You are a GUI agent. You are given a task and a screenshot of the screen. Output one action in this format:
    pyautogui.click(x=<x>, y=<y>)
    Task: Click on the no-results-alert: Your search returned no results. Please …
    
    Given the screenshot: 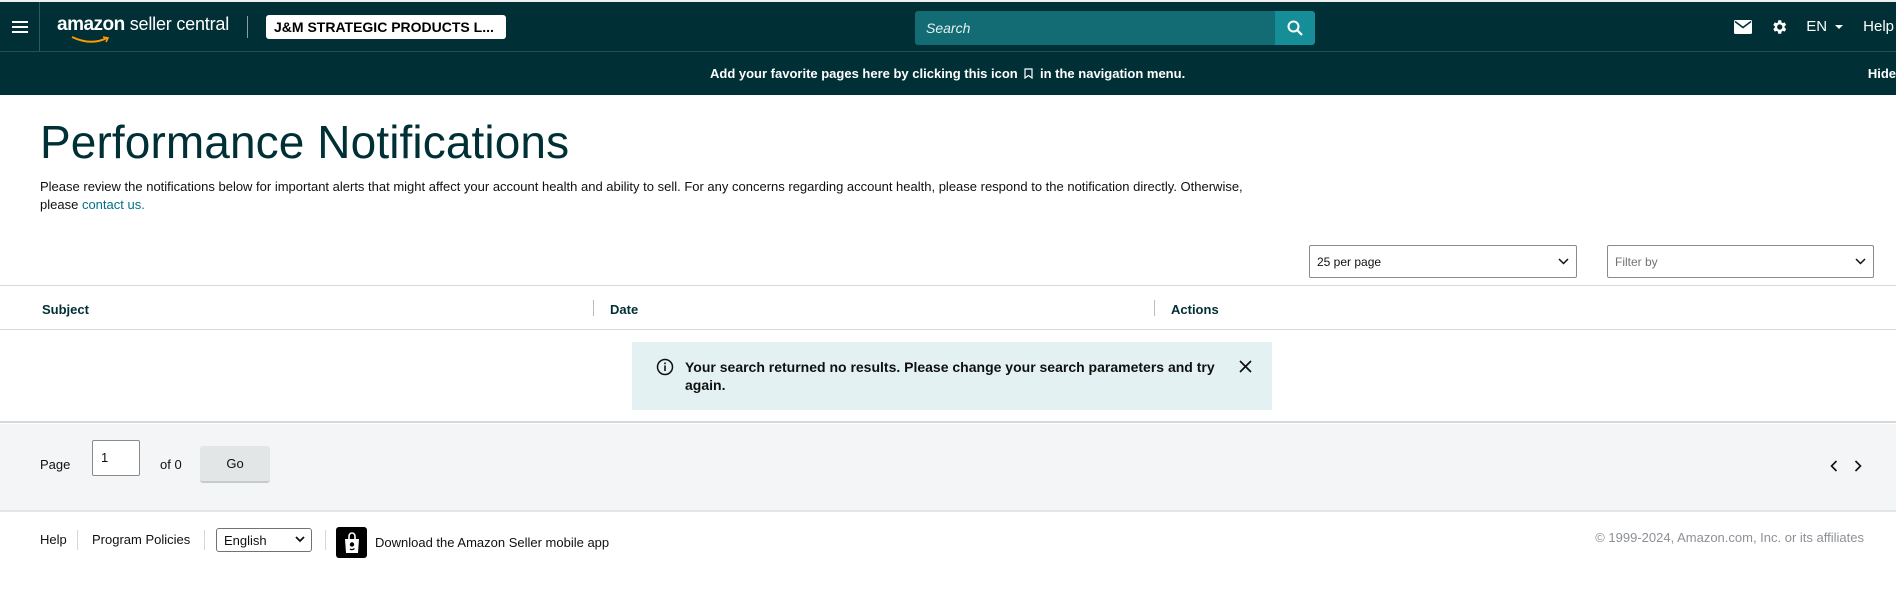 What is the action you would take?
    pyautogui.click(x=952, y=376)
    